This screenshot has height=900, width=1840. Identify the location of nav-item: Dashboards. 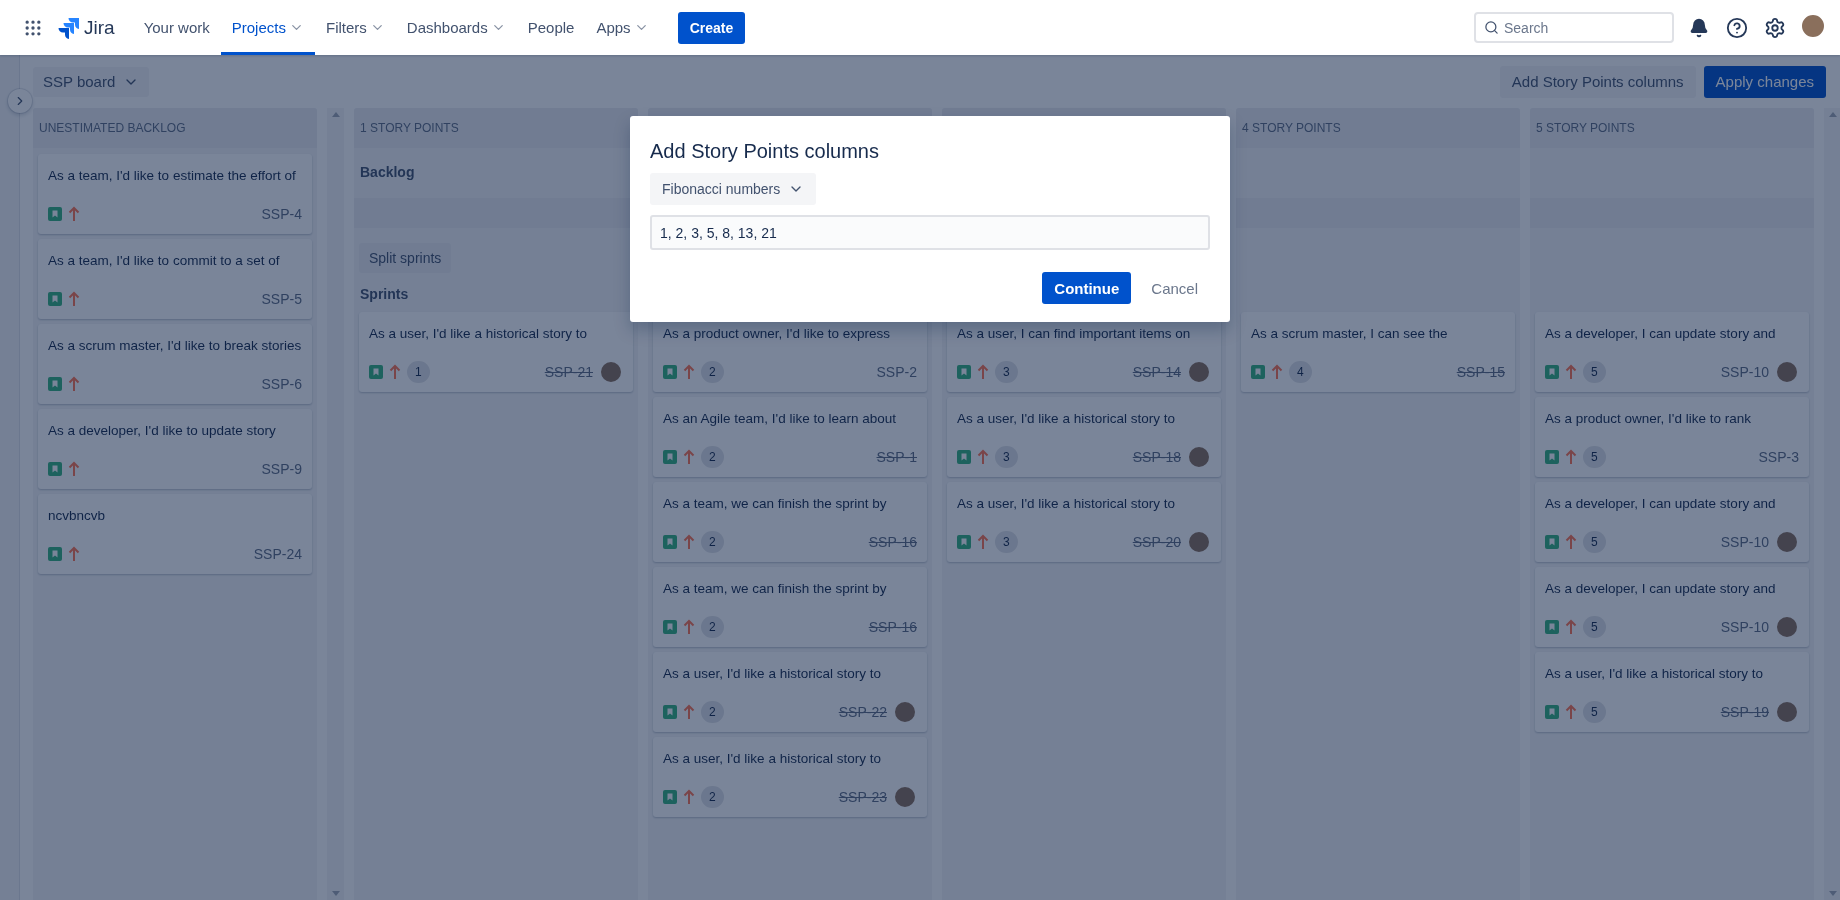
(456, 27).